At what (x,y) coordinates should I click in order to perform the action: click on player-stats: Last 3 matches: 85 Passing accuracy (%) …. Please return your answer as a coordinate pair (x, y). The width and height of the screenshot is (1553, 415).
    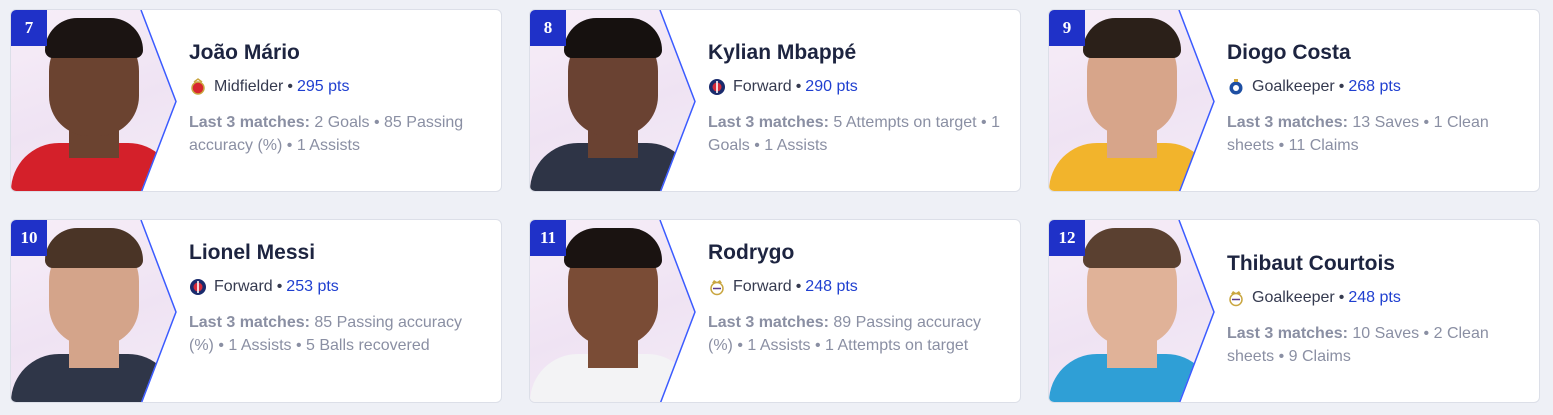
    Looking at the image, I should click on (336, 334).